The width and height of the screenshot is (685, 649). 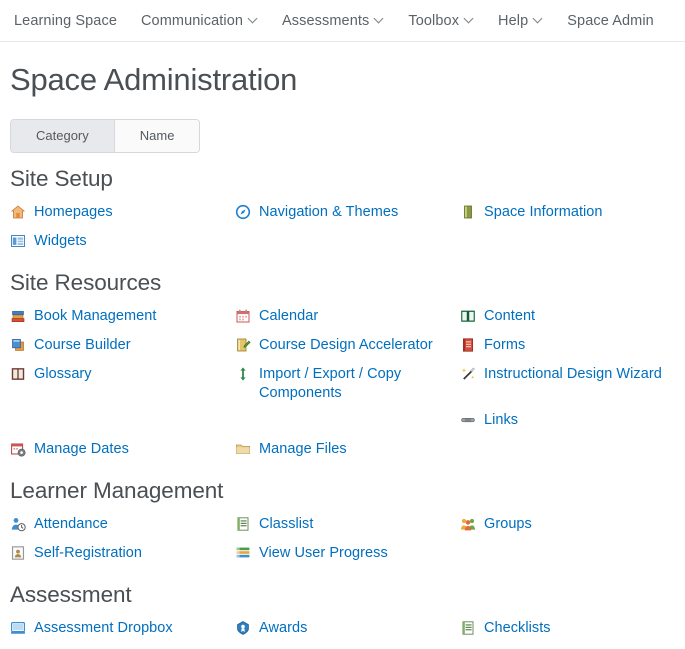 I want to click on forms-icon, so click(x=468, y=345).